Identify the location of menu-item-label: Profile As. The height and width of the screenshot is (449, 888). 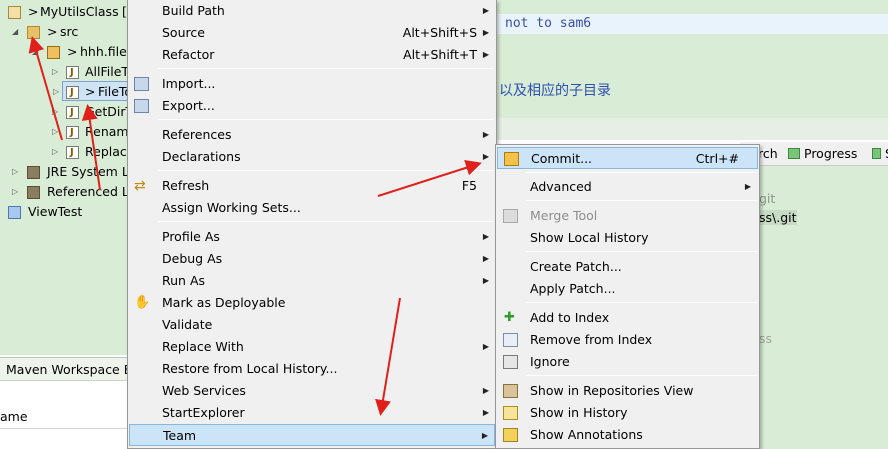
(191, 236).